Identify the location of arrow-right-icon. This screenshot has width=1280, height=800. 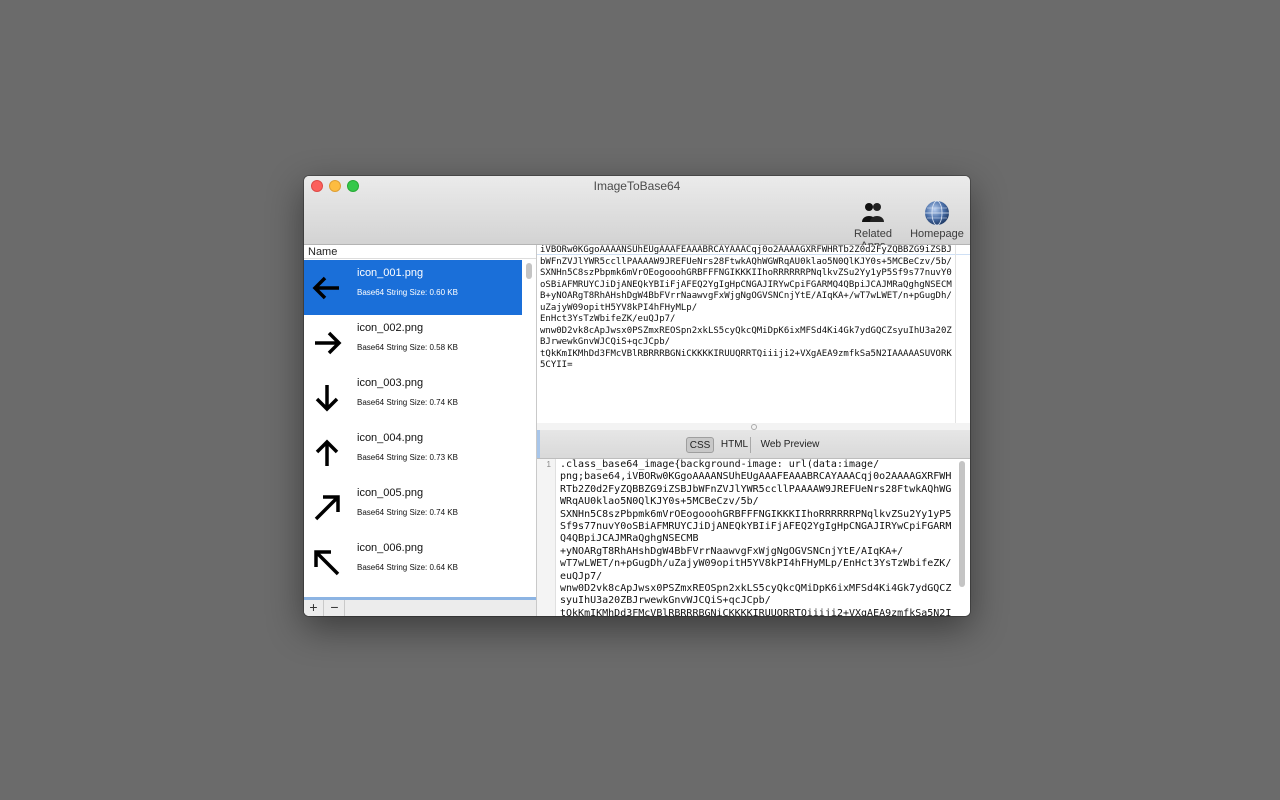
(328, 343).